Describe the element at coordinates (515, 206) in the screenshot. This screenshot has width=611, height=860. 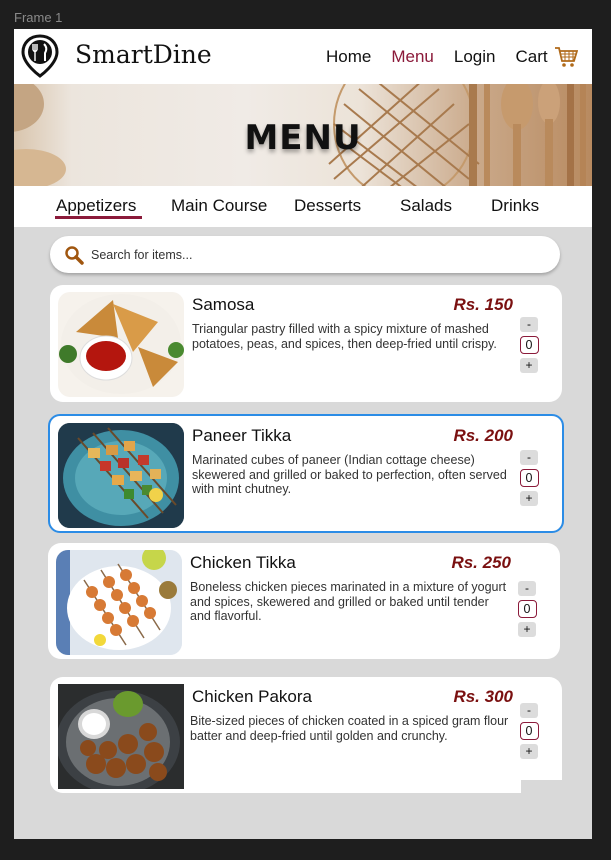
I see `tab-drinks: Drinks` at that location.